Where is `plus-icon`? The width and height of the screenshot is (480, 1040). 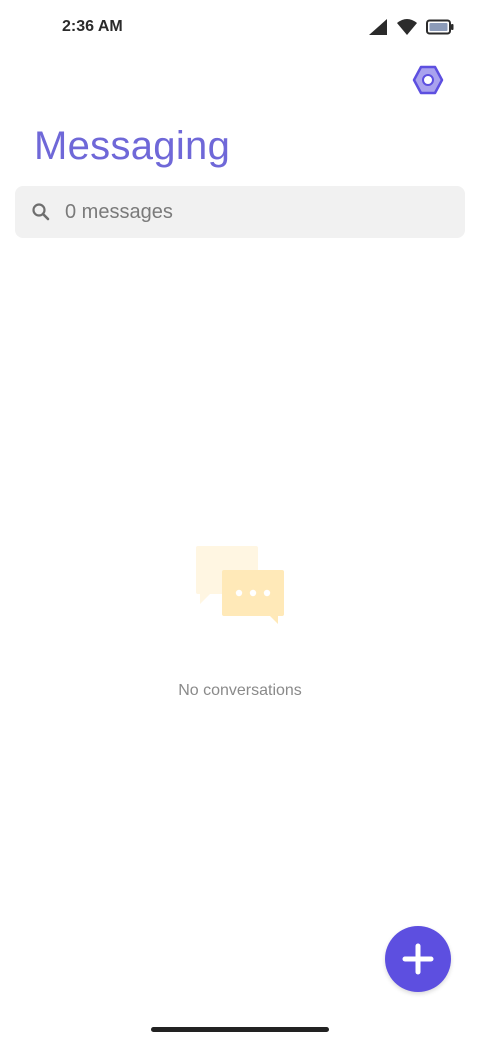
plus-icon is located at coordinates (418, 959).